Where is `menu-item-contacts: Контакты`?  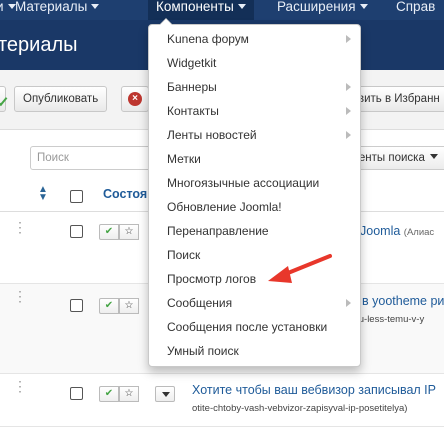
menu-item-contacts: Контакты is located at coordinates (254, 111).